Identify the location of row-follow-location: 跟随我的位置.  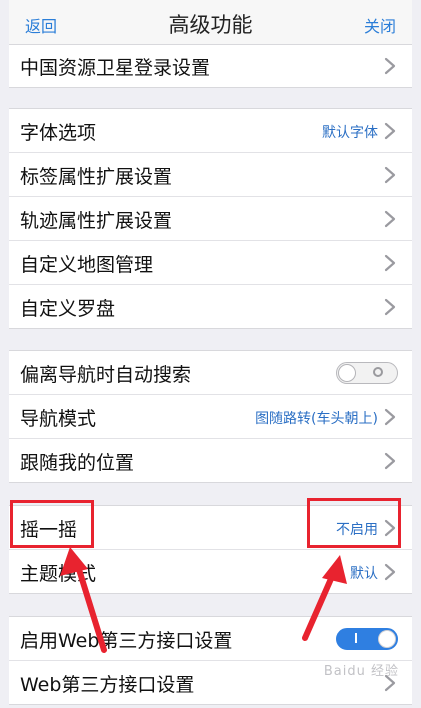
(210, 460).